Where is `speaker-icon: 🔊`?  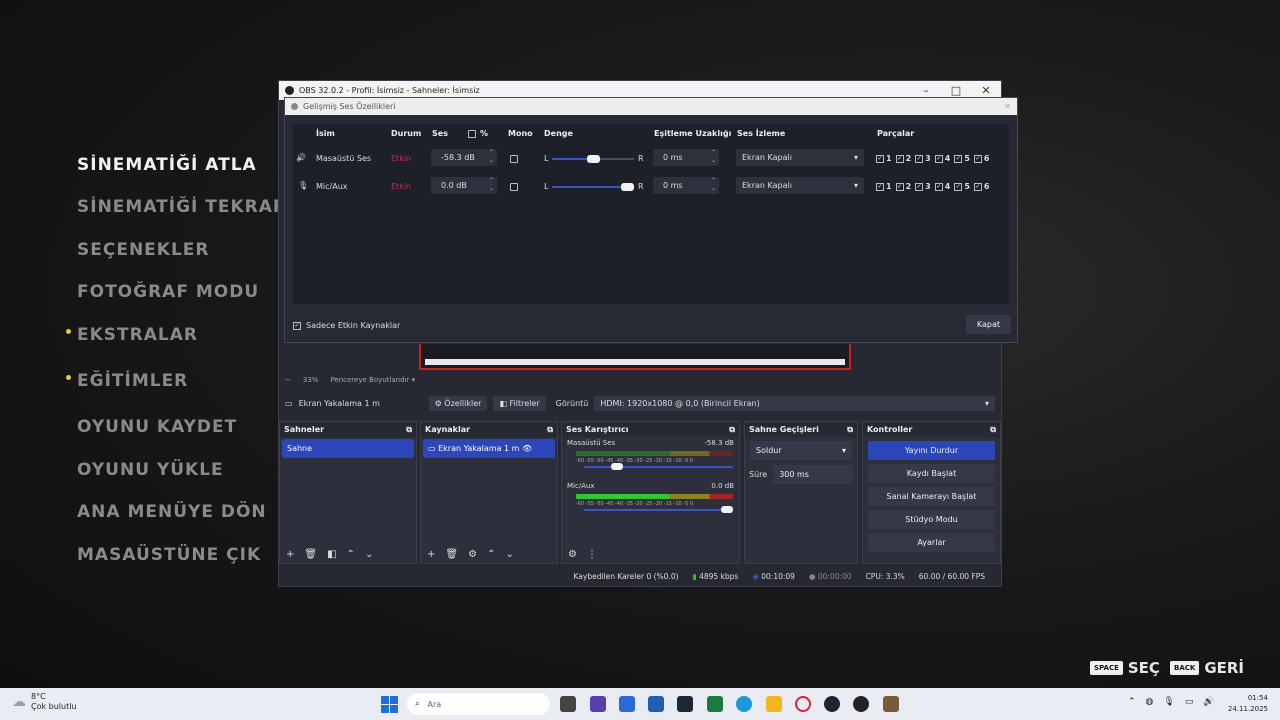
speaker-icon: 🔊 is located at coordinates (301, 157).